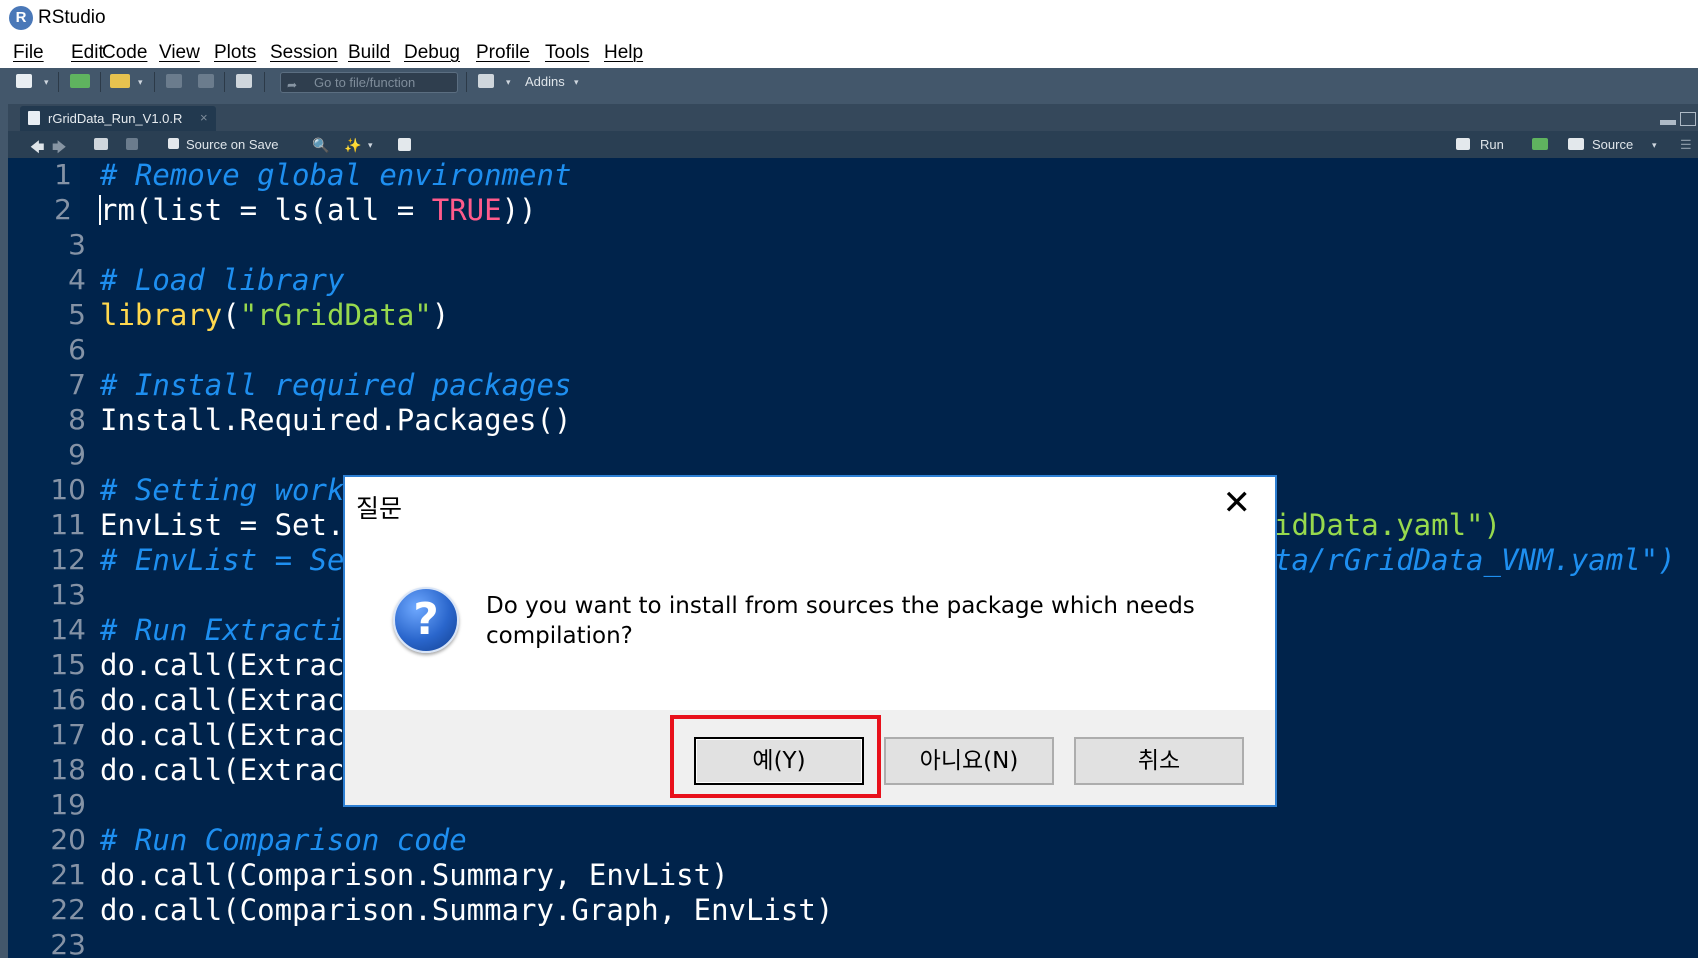  What do you see at coordinates (87, 53) in the screenshot?
I see `menu-edit: Edit` at bounding box center [87, 53].